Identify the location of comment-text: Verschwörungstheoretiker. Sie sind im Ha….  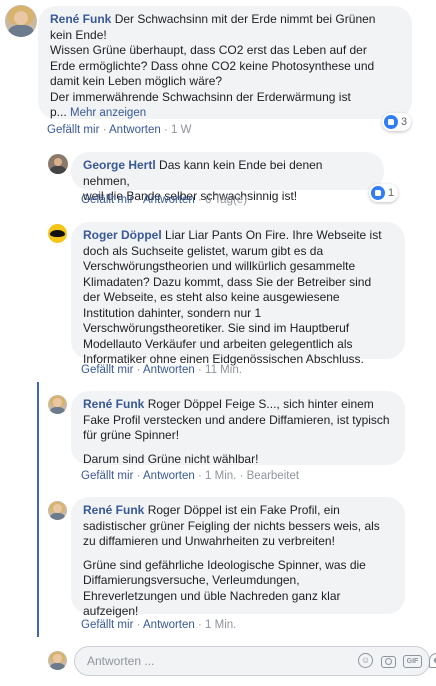
(216, 328).